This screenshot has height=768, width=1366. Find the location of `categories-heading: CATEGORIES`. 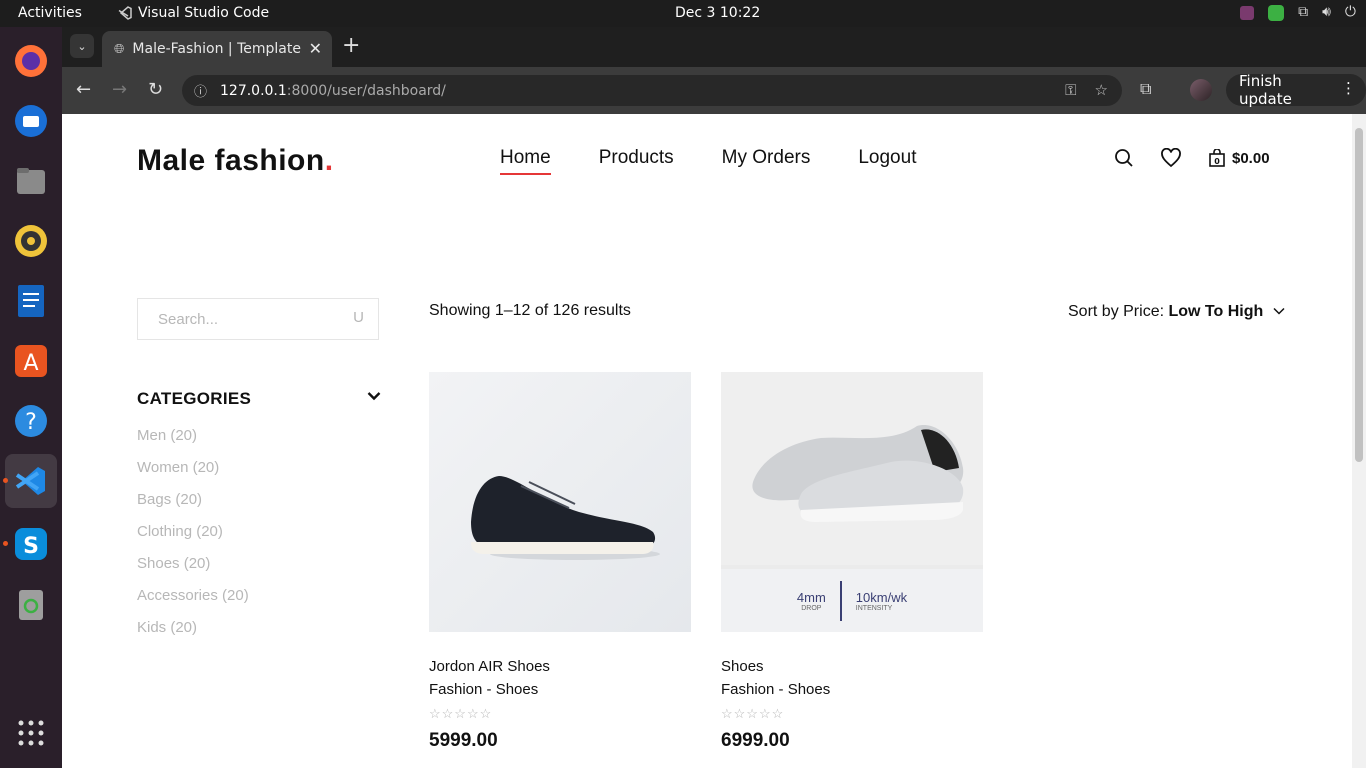

categories-heading: CATEGORIES is located at coordinates (259, 399).